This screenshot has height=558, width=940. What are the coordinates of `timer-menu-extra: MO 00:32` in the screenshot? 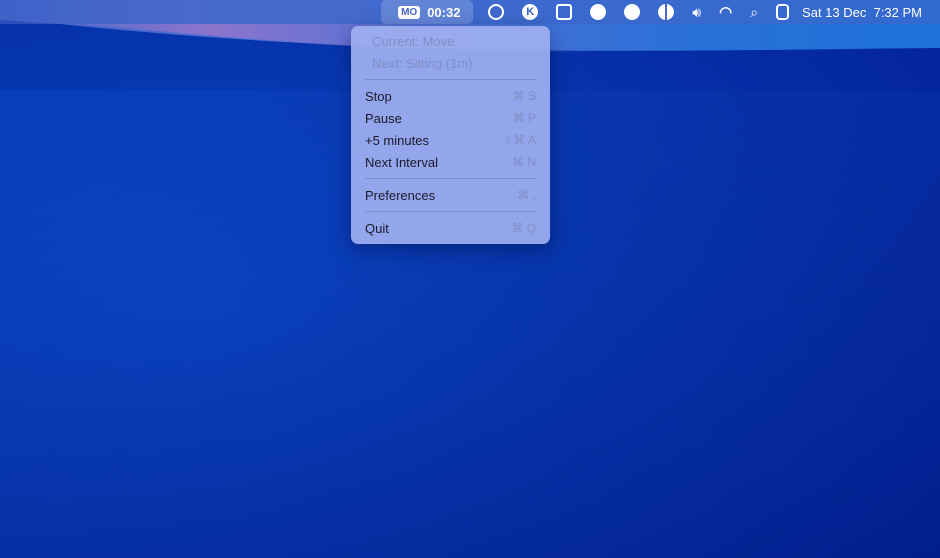 It's located at (427, 12).